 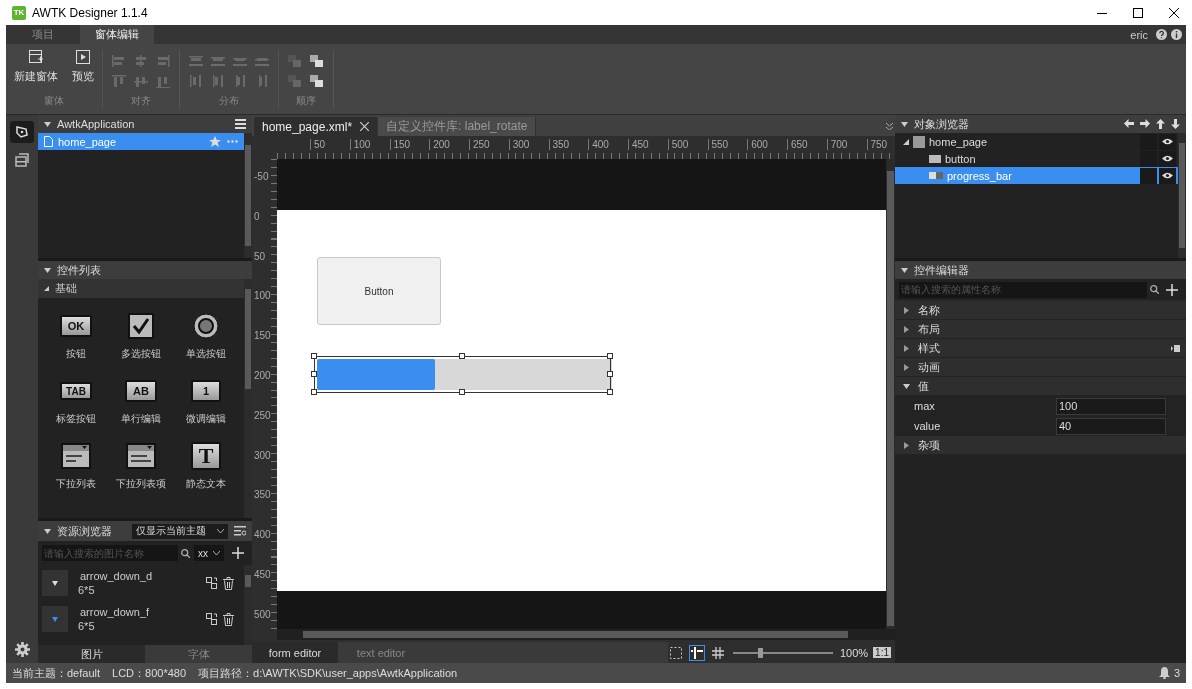 What do you see at coordinates (22, 649) in the screenshot?
I see `settings-icon` at bounding box center [22, 649].